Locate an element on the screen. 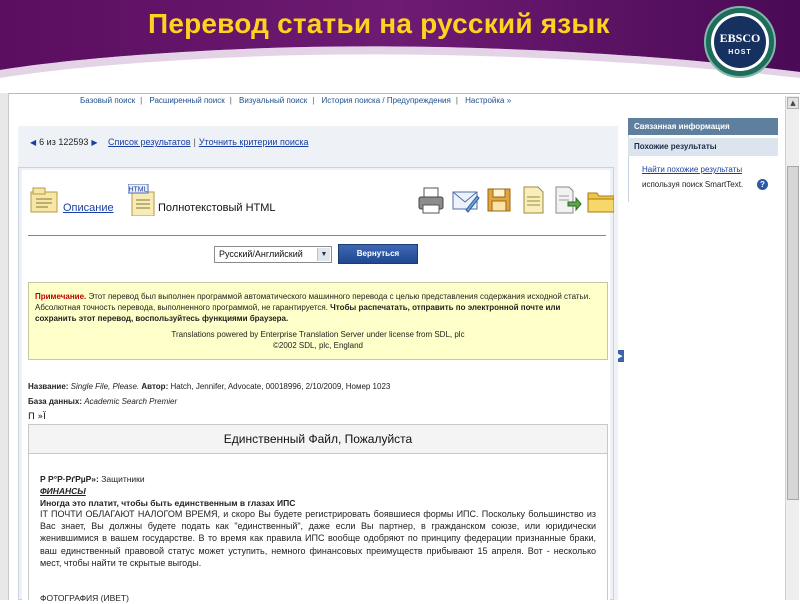 This screenshot has width=800, height=604. section-value: Защитники is located at coordinates (121, 479).